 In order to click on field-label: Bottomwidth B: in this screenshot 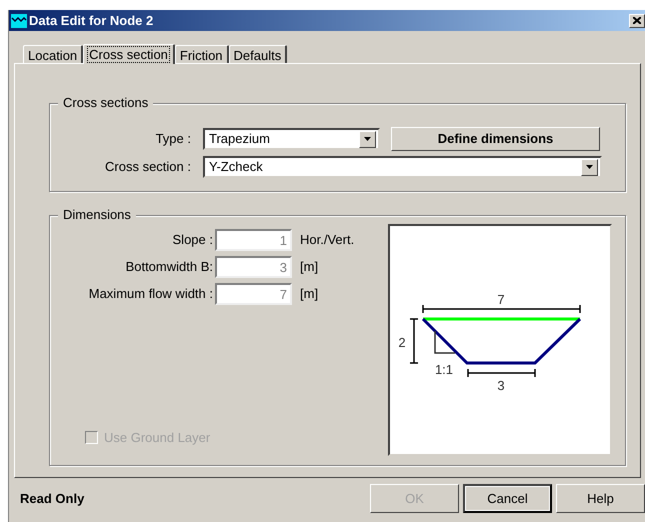, I will do `click(169, 267)`.